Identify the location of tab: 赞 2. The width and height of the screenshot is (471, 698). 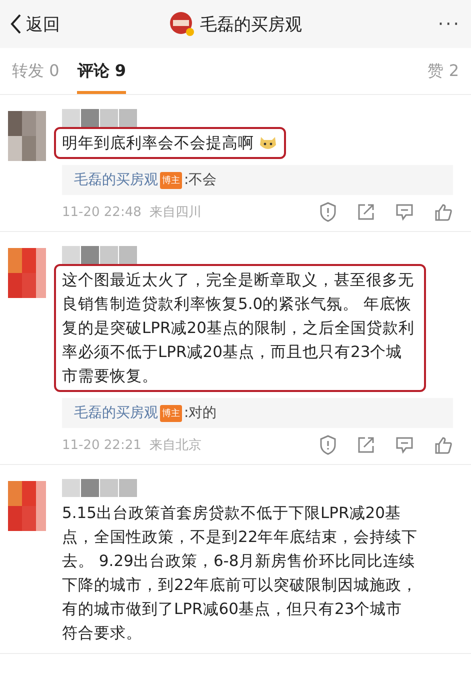
(443, 71).